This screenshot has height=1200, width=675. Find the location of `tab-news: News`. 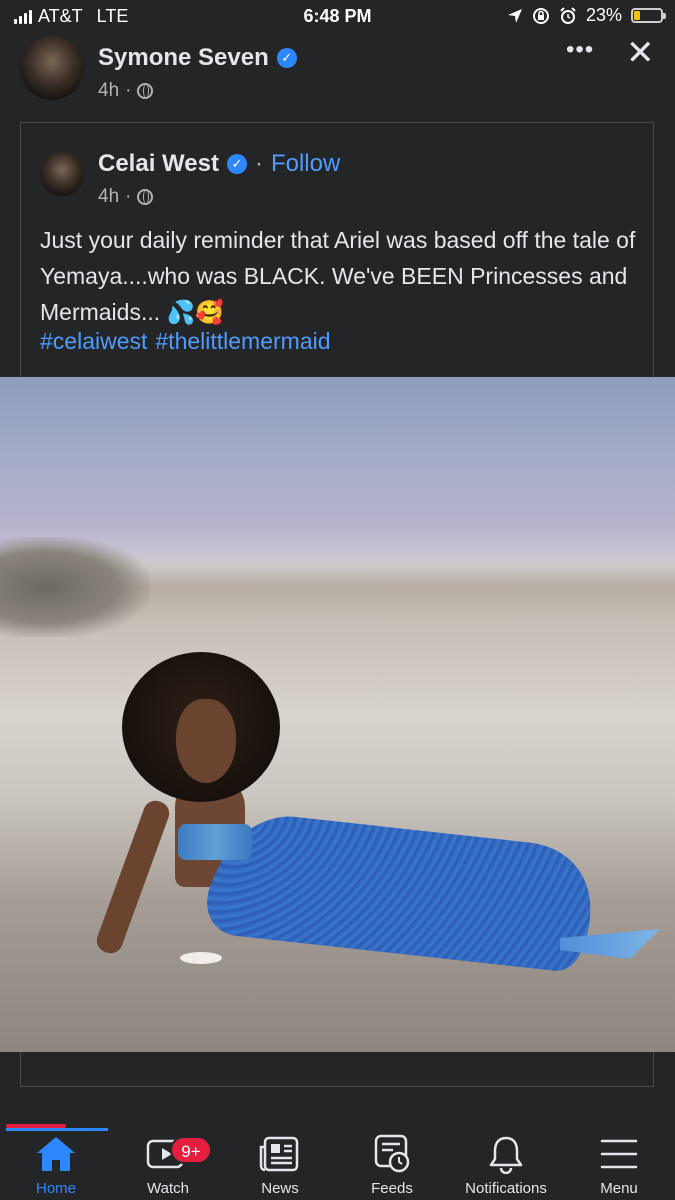

tab-news: News is located at coordinates (280, 1165).